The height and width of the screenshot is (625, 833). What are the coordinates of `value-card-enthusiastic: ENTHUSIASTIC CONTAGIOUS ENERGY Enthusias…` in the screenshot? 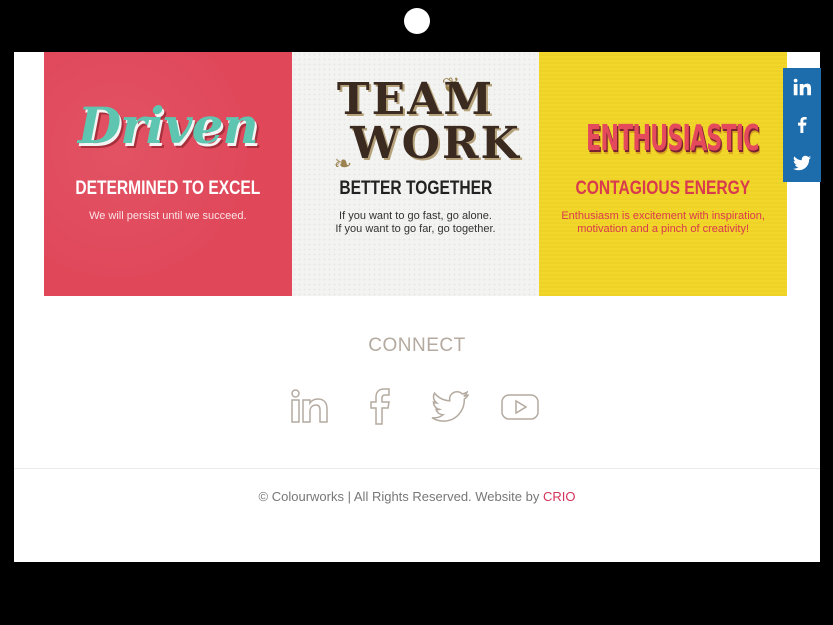 It's located at (663, 174).